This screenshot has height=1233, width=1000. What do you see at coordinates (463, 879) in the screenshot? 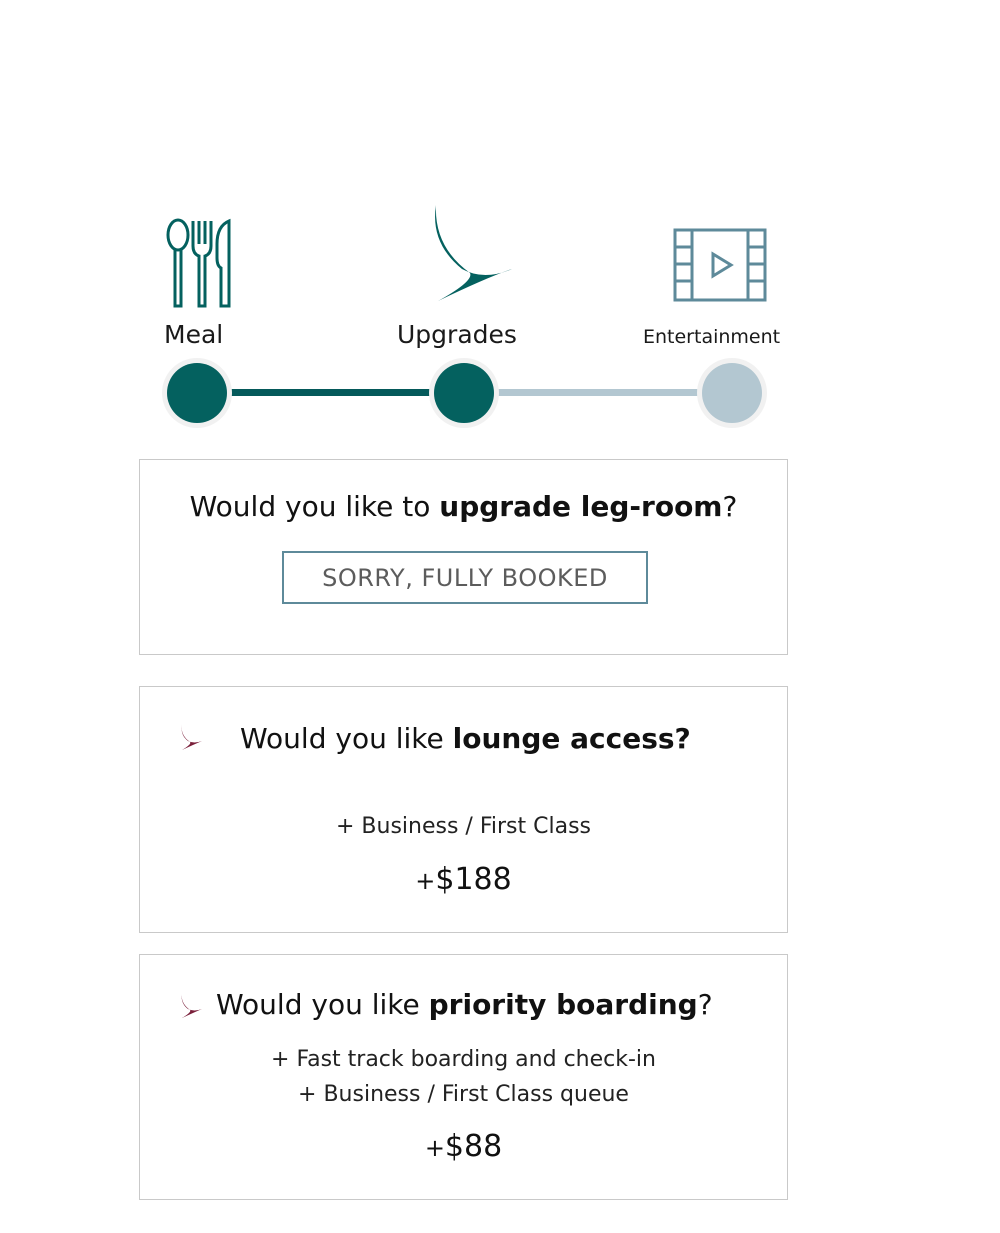
I see `lounge-price: +$188` at bounding box center [463, 879].